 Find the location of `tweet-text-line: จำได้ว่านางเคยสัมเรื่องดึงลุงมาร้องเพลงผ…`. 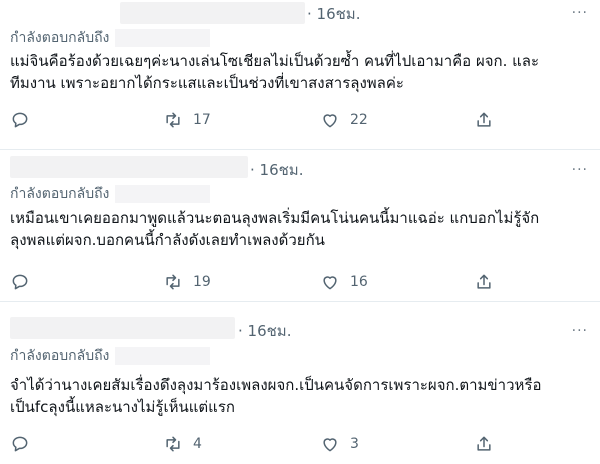

tweet-text-line: จำได้ว่านางเคยสัมเรื่องดึงลุงมาร้องเพลงผ… is located at coordinates (276, 385).